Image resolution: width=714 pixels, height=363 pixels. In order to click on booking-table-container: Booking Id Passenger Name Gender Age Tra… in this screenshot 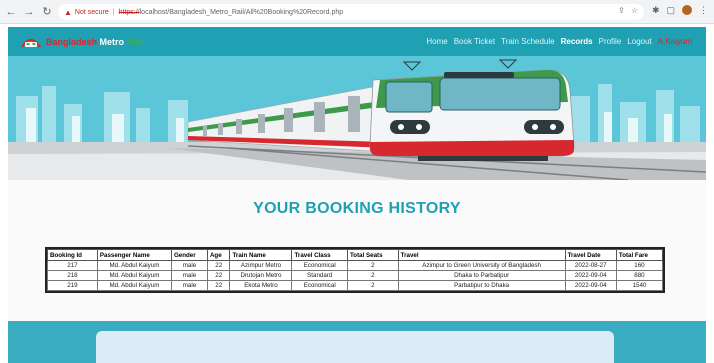, I will do `click(355, 270)`.